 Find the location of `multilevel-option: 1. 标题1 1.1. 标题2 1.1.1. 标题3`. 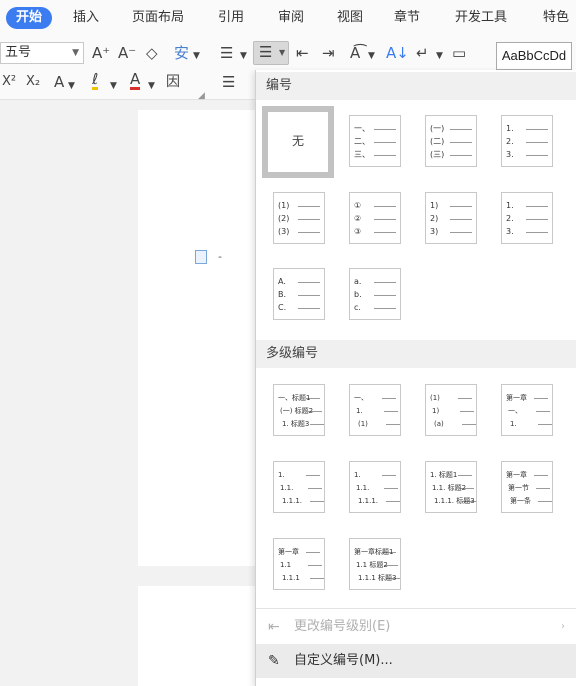

multilevel-option: 1. 标题1 1.1. 标题2 1.1.1. 标题3 is located at coordinates (451, 487).